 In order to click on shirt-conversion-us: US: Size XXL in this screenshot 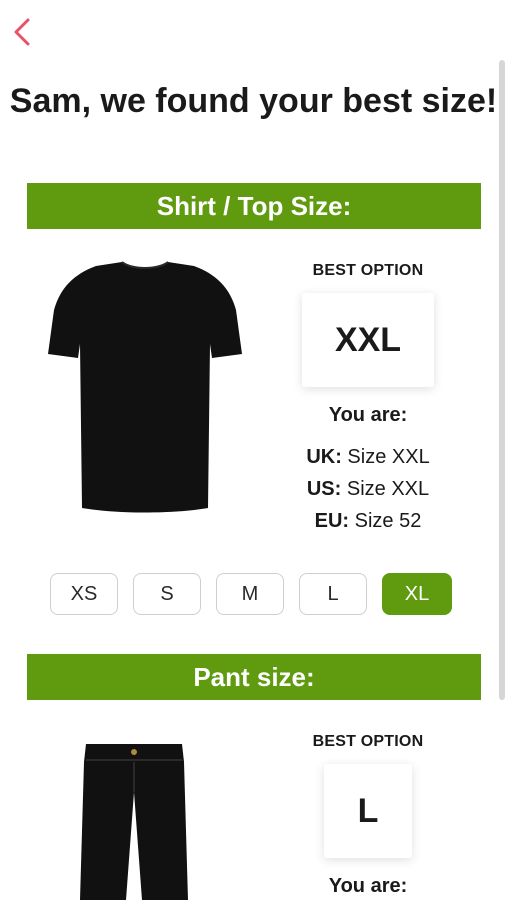, I will do `click(368, 489)`.